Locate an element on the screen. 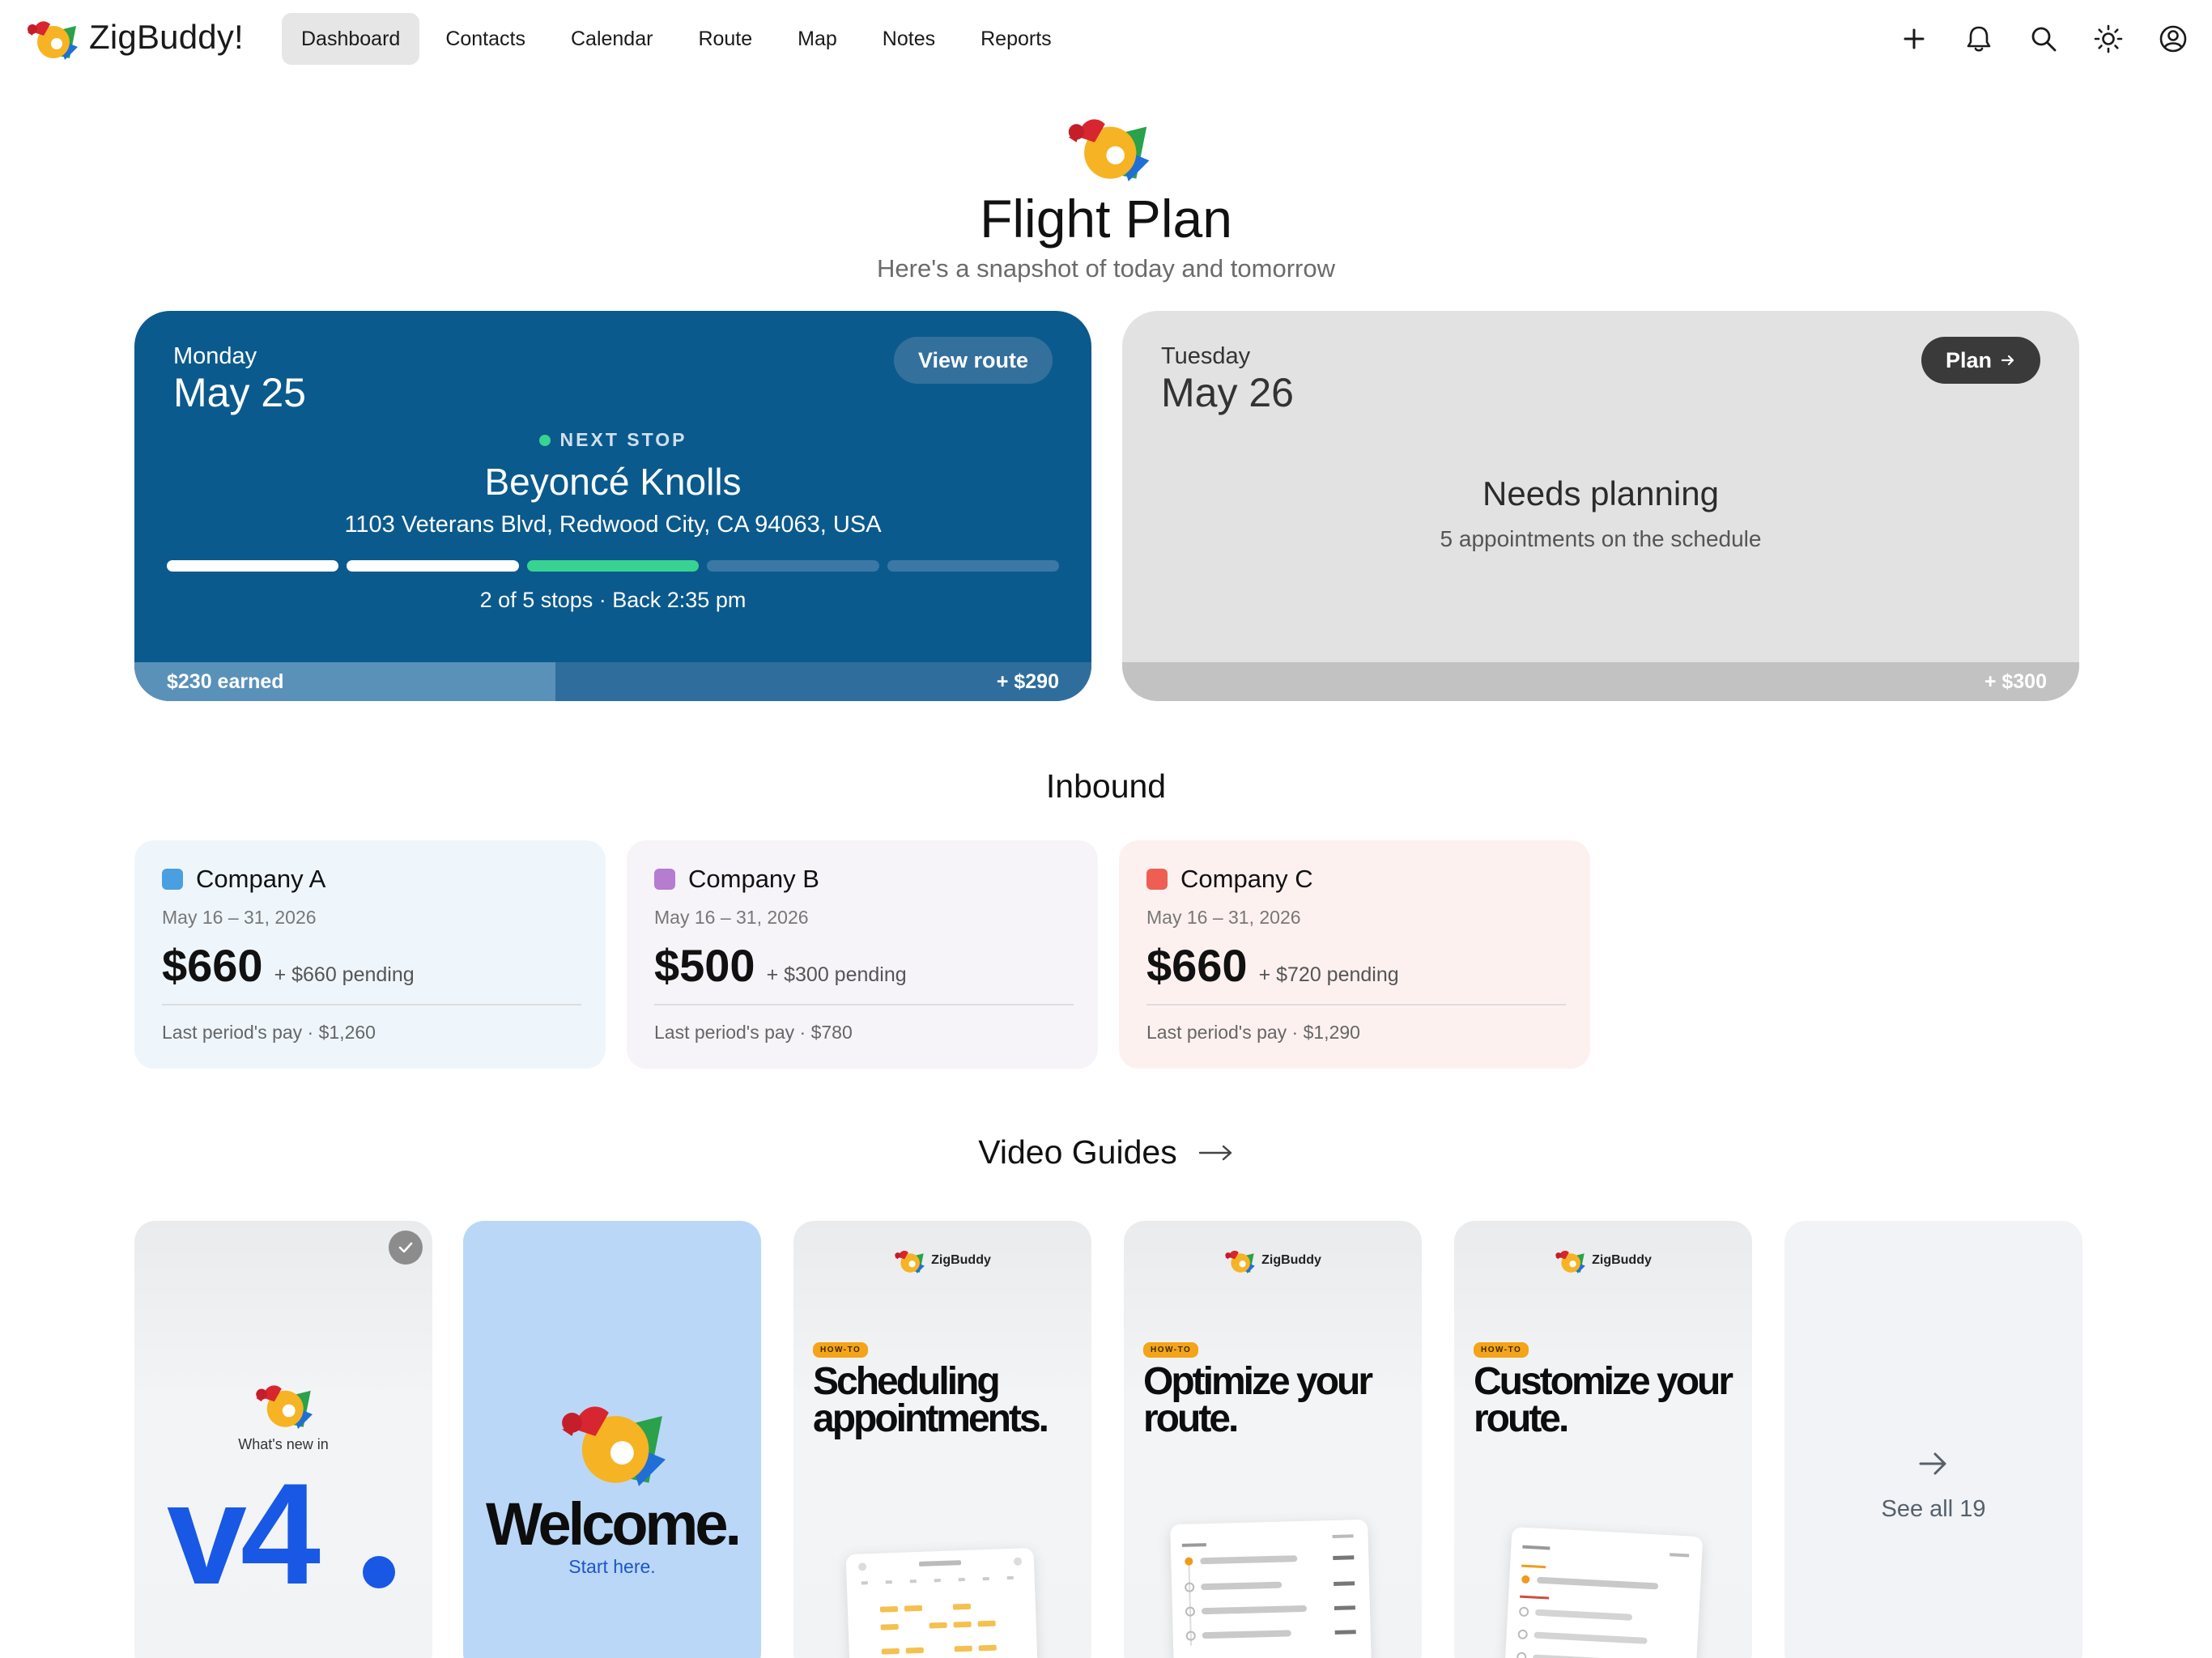 The height and width of the screenshot is (1658, 2212). company-amount-row: $660 + $720 pending is located at coordinates (1272, 965).